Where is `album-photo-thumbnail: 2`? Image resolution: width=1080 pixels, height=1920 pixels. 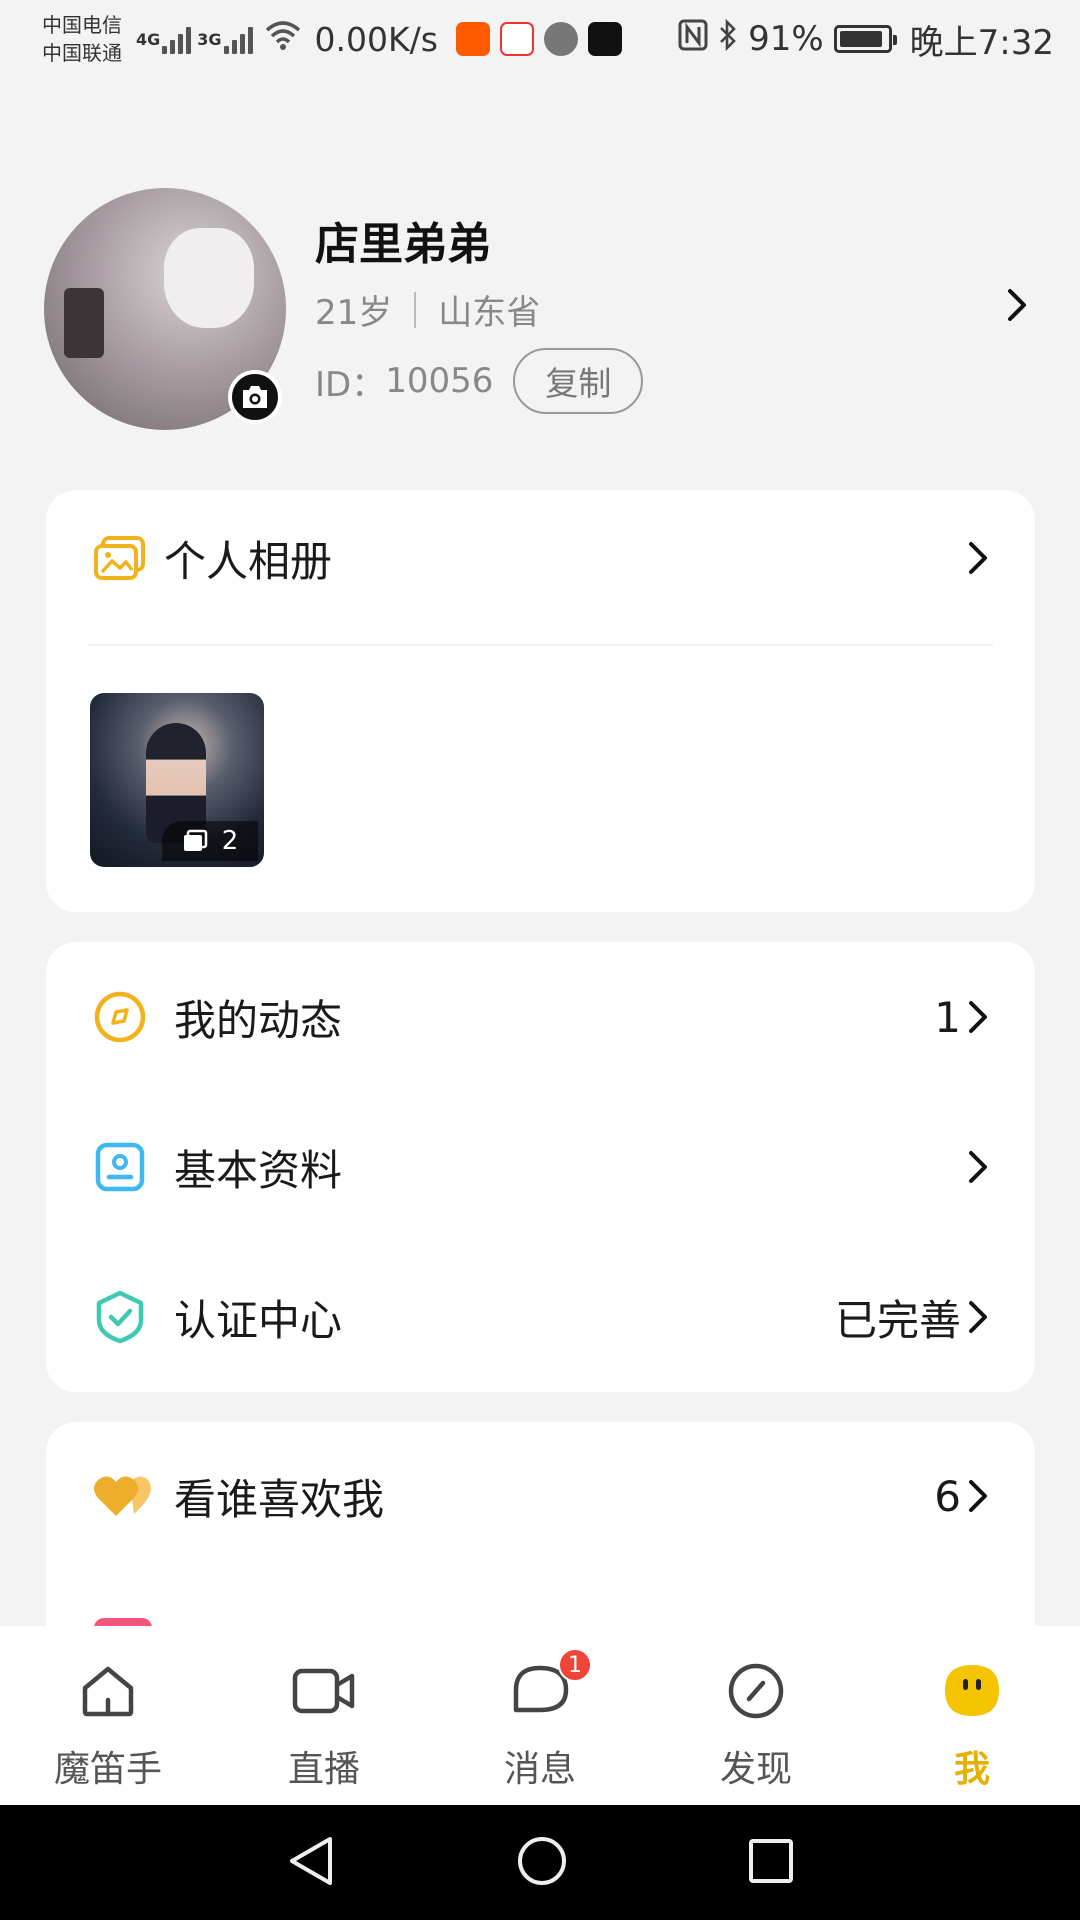 album-photo-thumbnail: 2 is located at coordinates (177, 780).